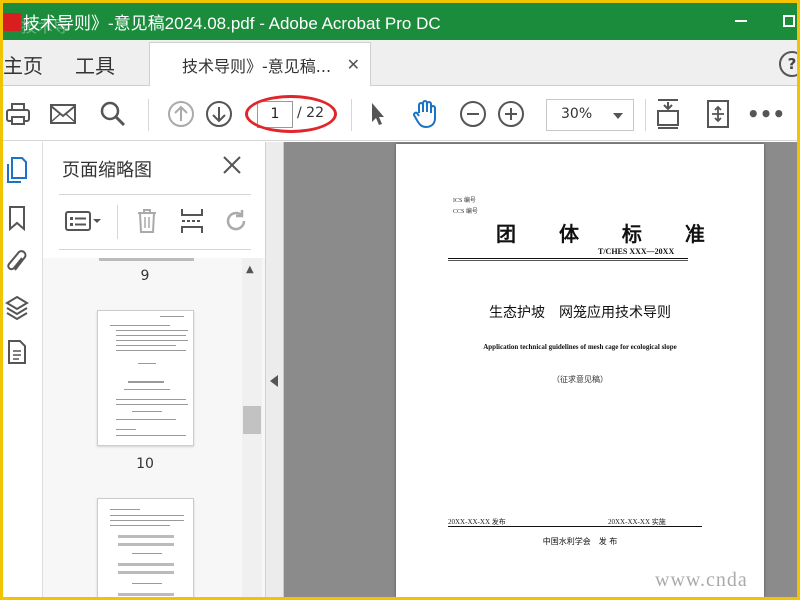 This screenshot has height=600, width=800. I want to click on zoom-in-icon, so click(511, 114).